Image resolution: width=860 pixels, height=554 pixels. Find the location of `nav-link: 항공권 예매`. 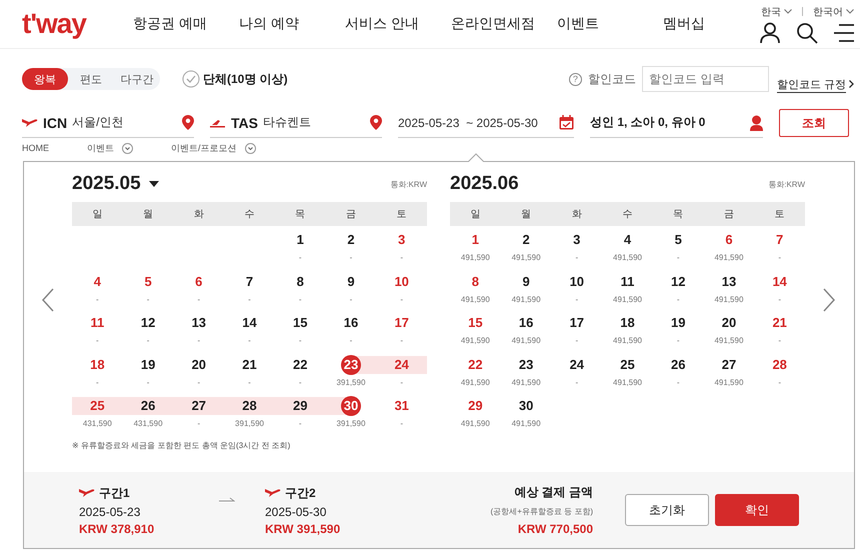

nav-link: 항공권 예매 is located at coordinates (186, 24).